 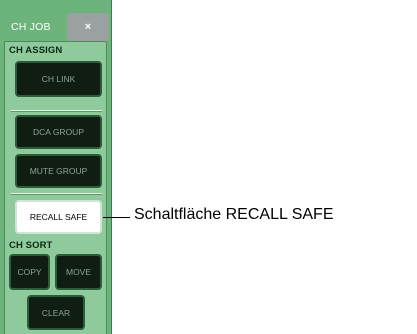 I want to click on move-button: MOVE, so click(x=78, y=272).